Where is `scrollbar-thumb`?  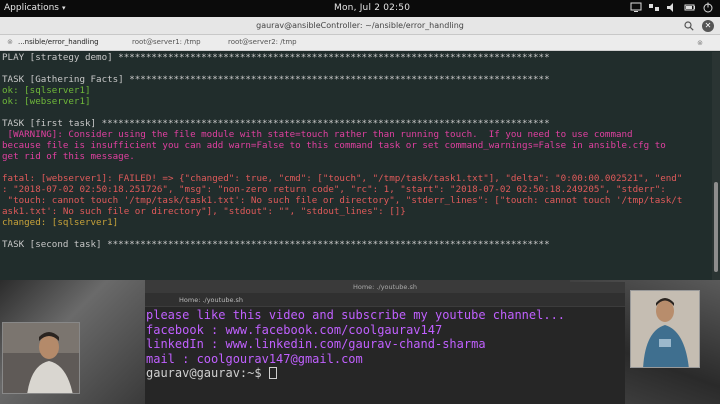 scrollbar-thumb is located at coordinates (716, 227).